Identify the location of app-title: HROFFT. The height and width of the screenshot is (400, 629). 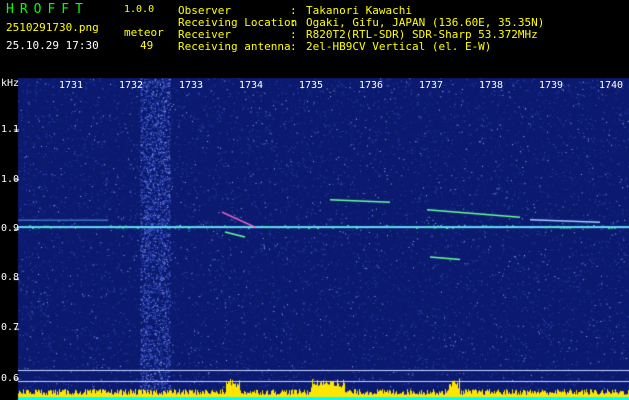
(47, 9).